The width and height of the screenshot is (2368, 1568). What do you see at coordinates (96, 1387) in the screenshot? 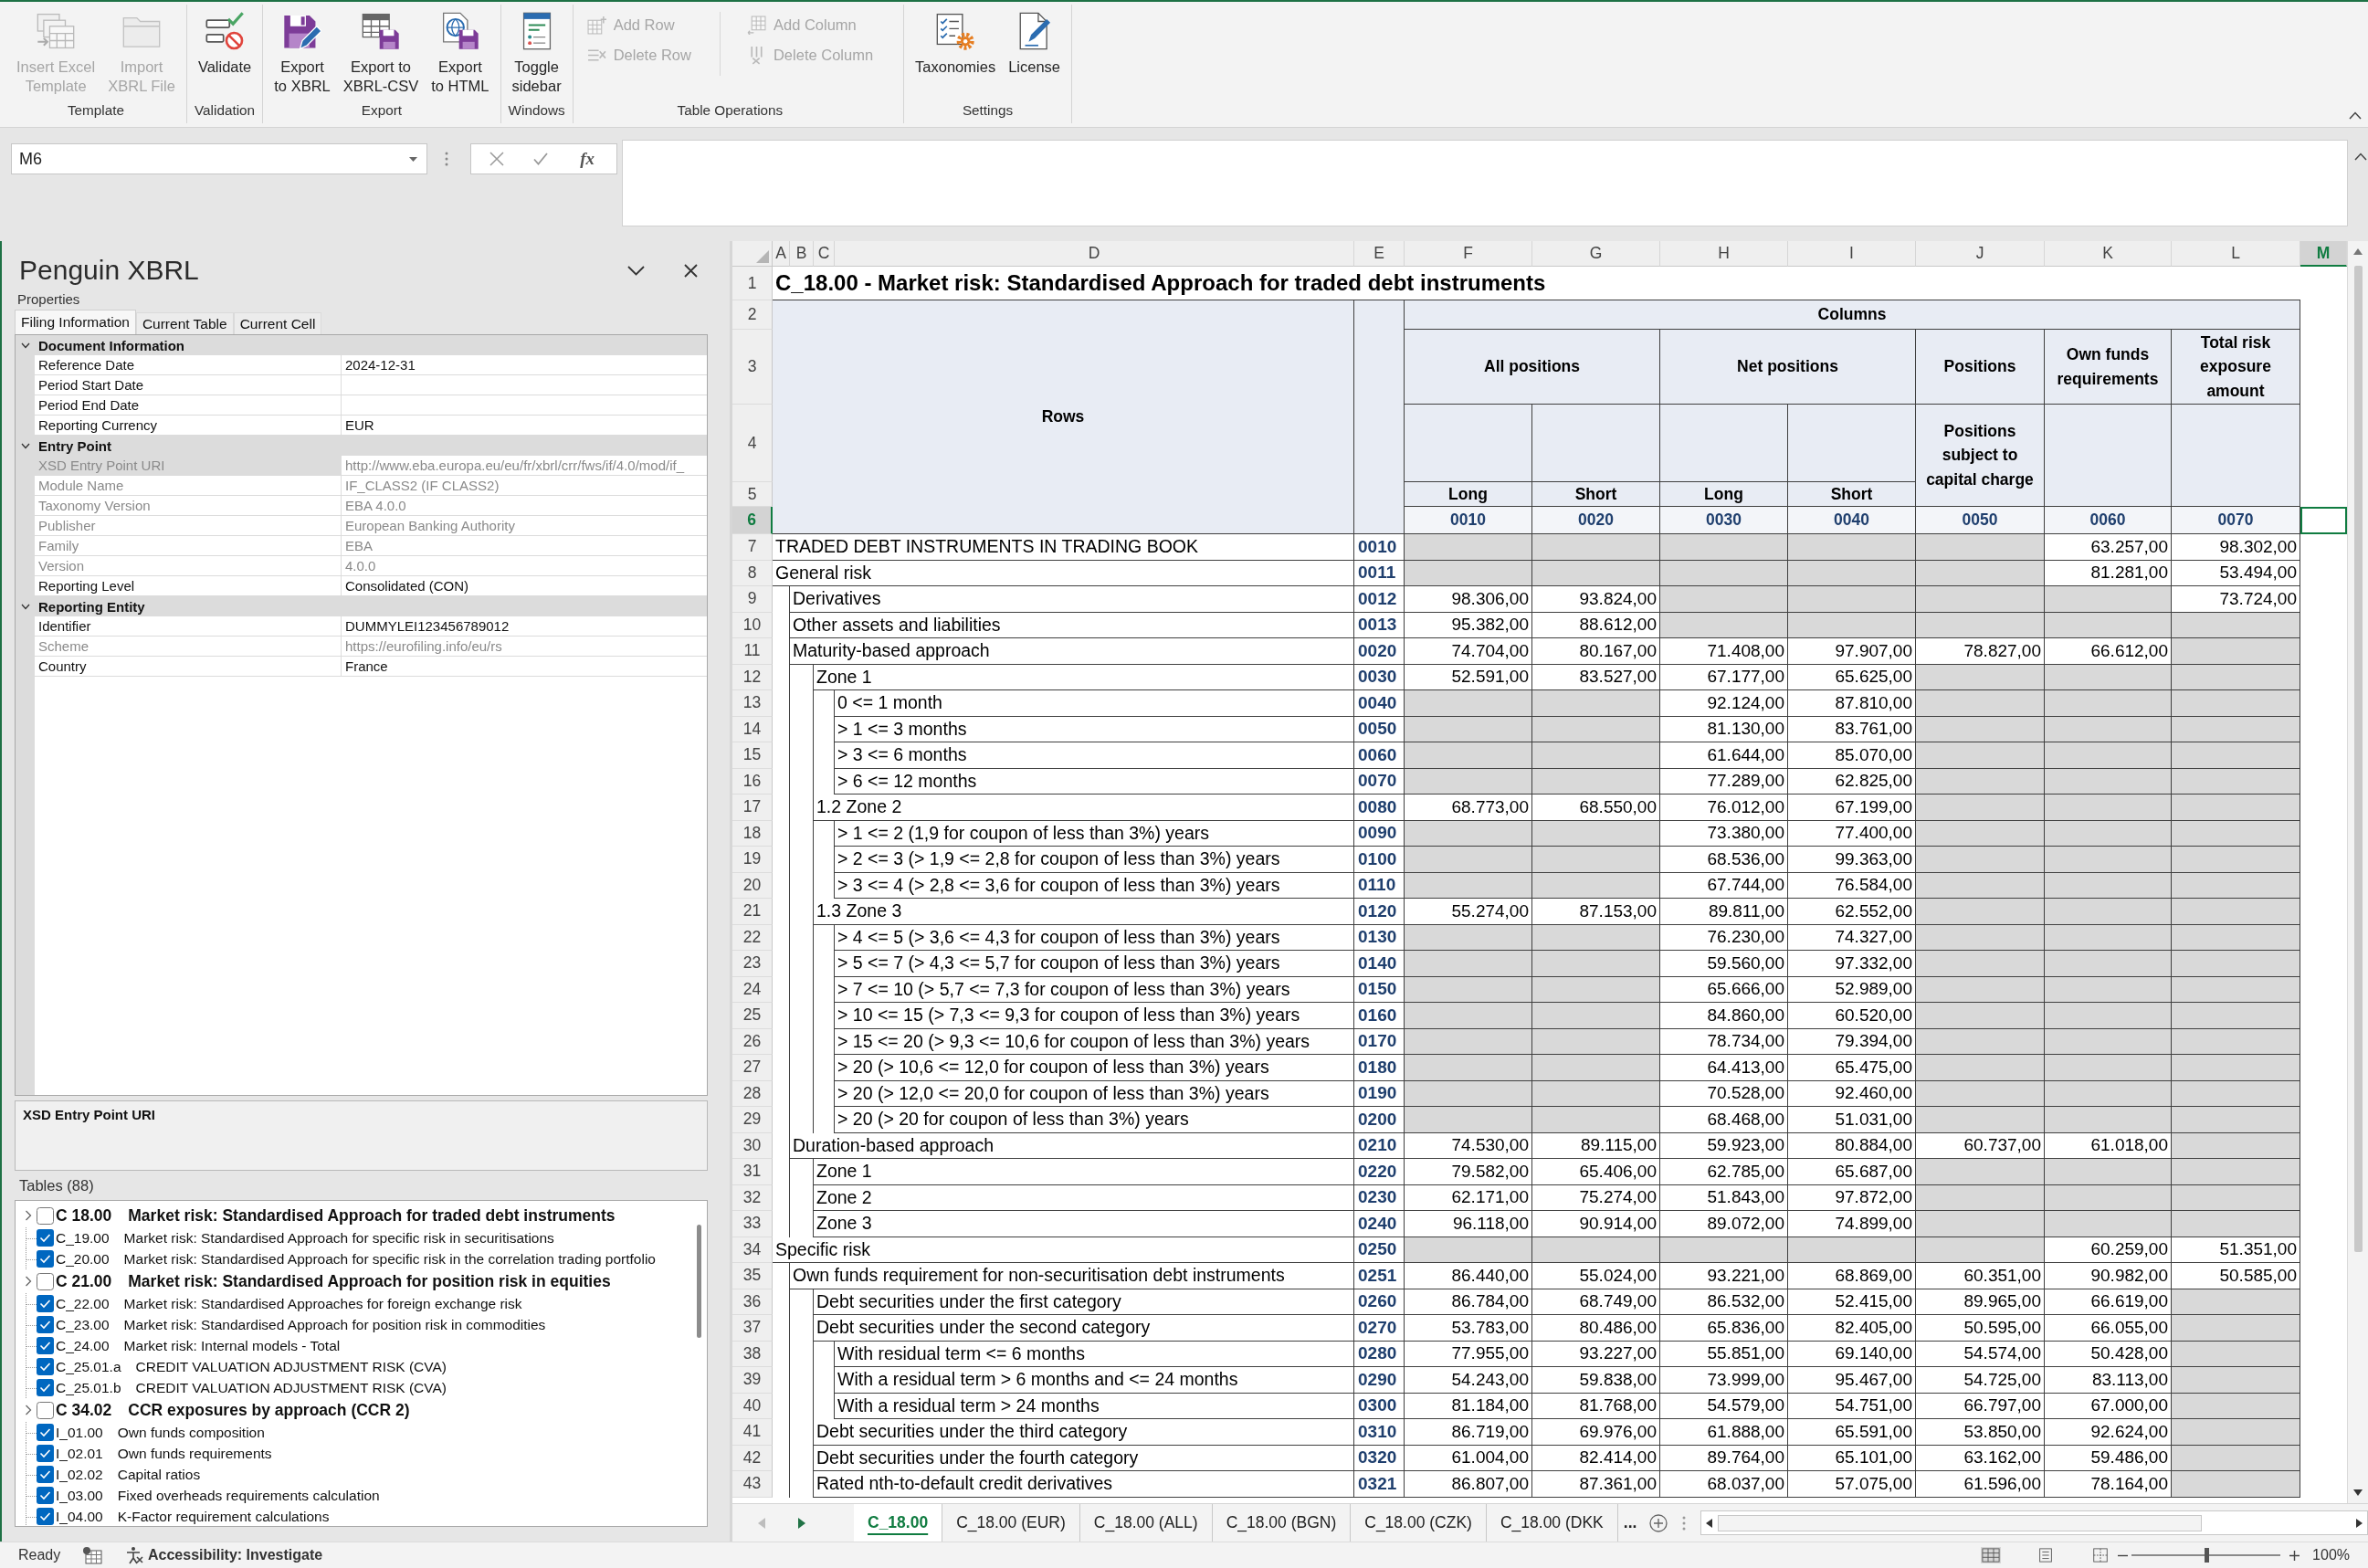
I see `table-code: C_25.01.b` at bounding box center [96, 1387].